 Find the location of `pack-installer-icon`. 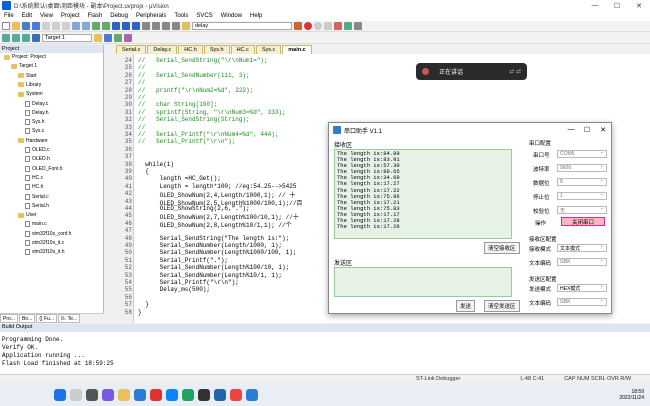

pack-installer-icon is located at coordinates (128, 38).